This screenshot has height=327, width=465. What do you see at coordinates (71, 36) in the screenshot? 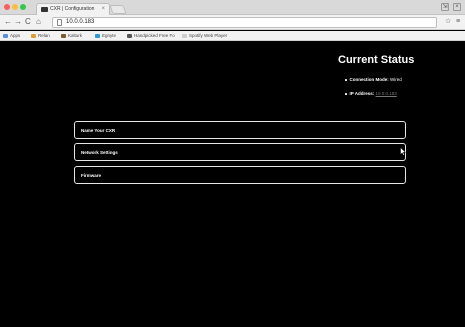
I see `bookmark-kalturk: Kalturk` at bounding box center [71, 36].